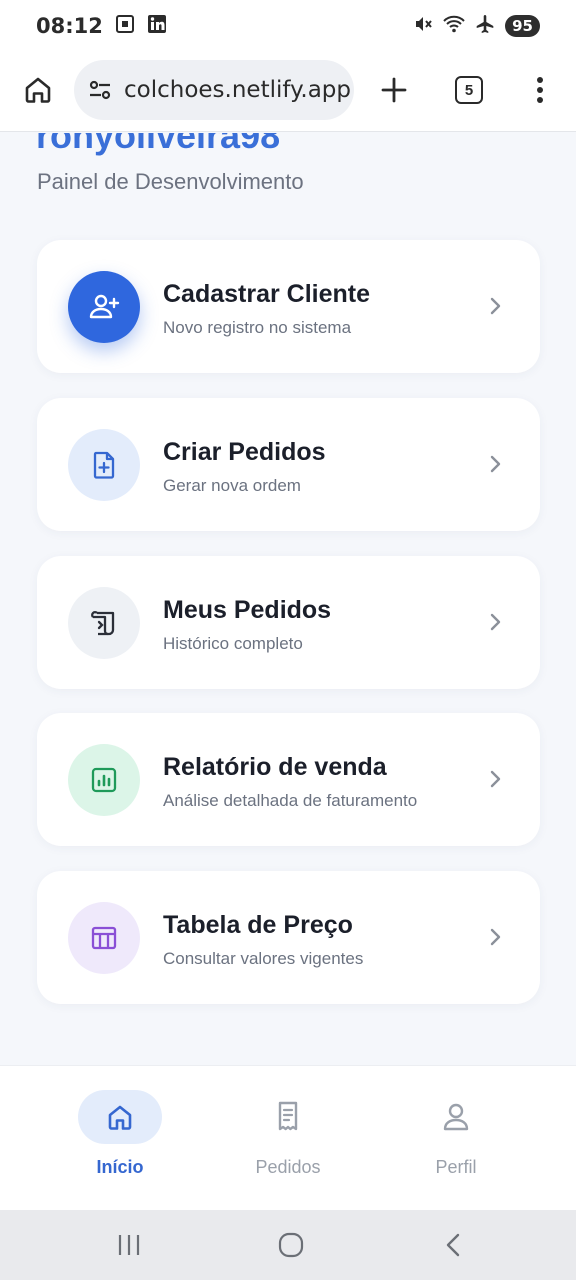  I want to click on browser-home-button, so click(38, 90).